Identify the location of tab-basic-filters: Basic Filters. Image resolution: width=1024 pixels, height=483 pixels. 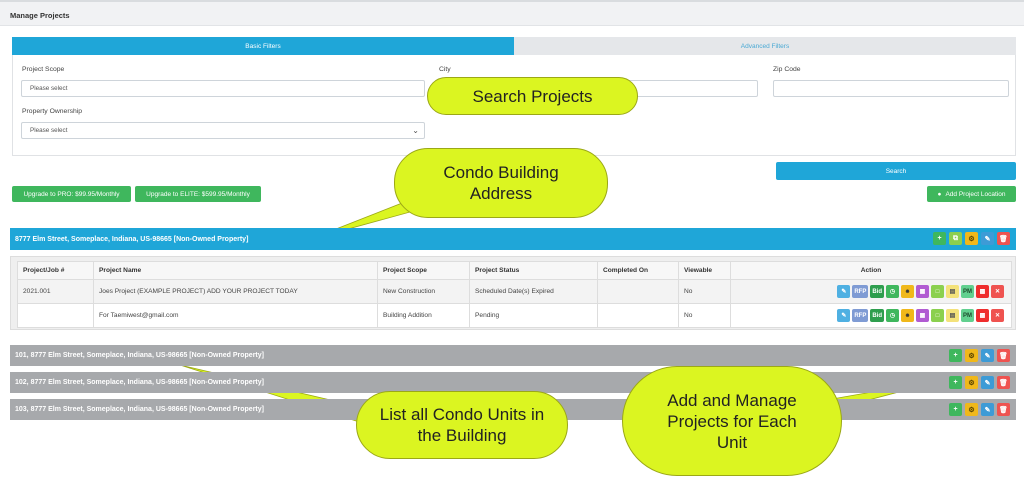
(263, 46).